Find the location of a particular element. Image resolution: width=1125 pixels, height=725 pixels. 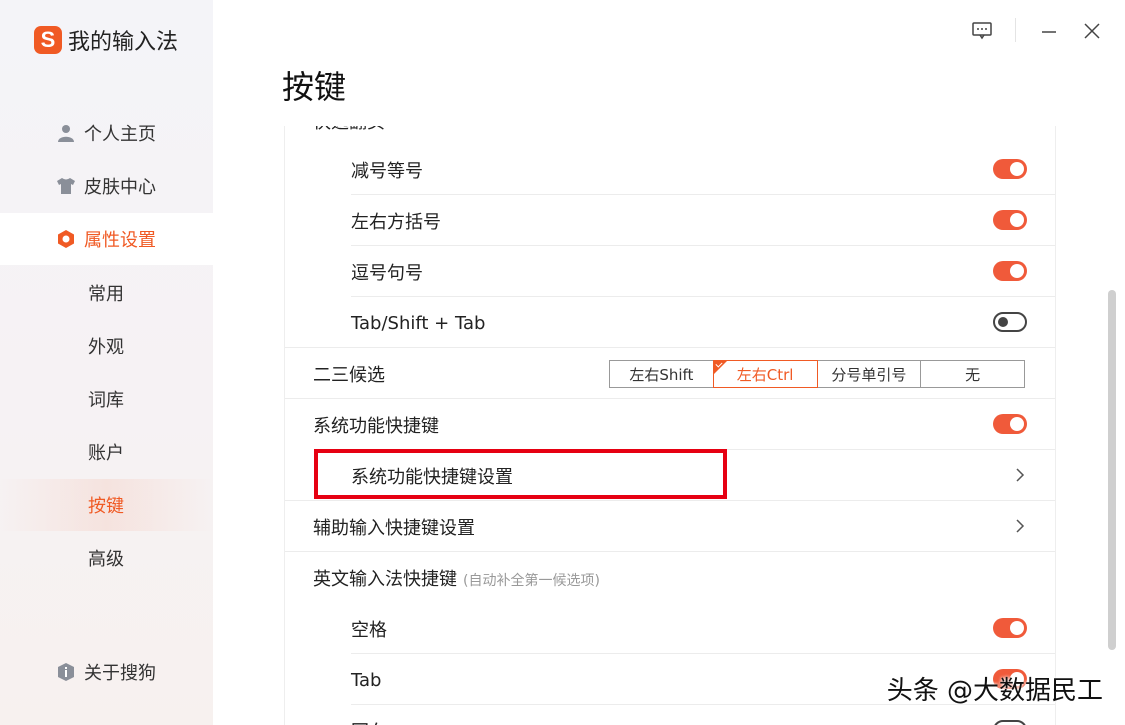

subnav-item-keys: 按键 is located at coordinates (106, 505).